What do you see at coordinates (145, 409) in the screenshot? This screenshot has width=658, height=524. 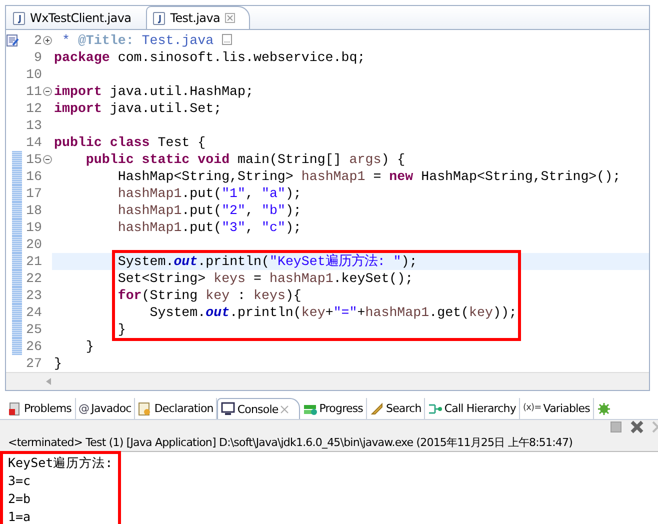 I see `declaration-icon` at bounding box center [145, 409].